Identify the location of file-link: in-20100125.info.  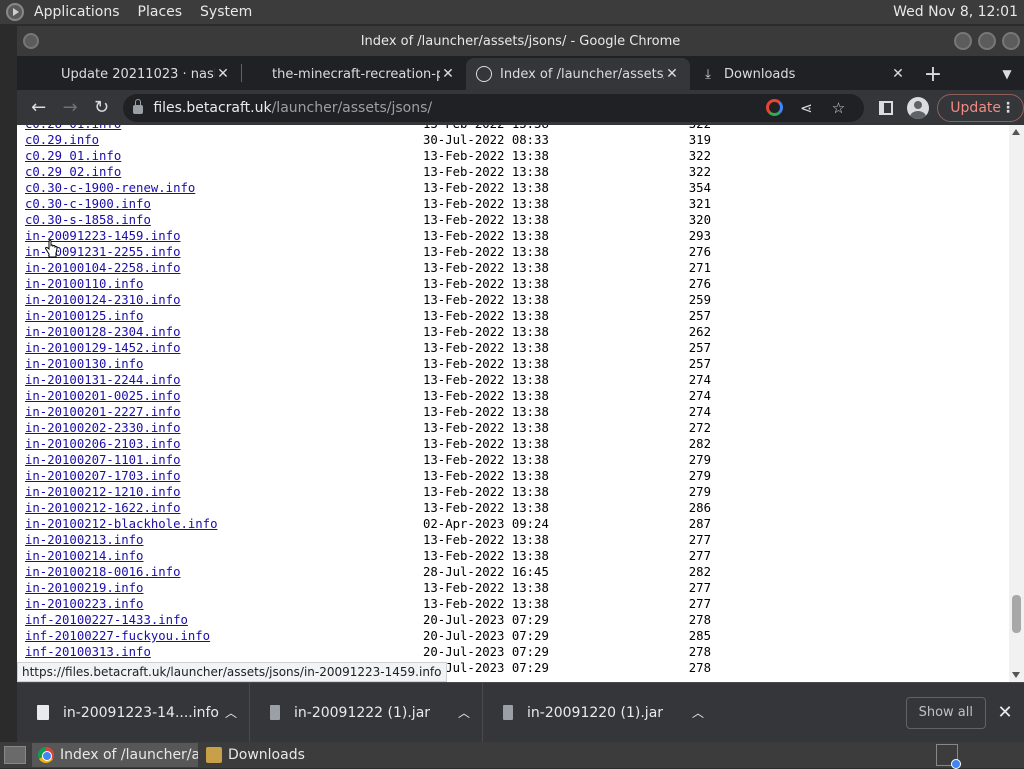
(84, 316).